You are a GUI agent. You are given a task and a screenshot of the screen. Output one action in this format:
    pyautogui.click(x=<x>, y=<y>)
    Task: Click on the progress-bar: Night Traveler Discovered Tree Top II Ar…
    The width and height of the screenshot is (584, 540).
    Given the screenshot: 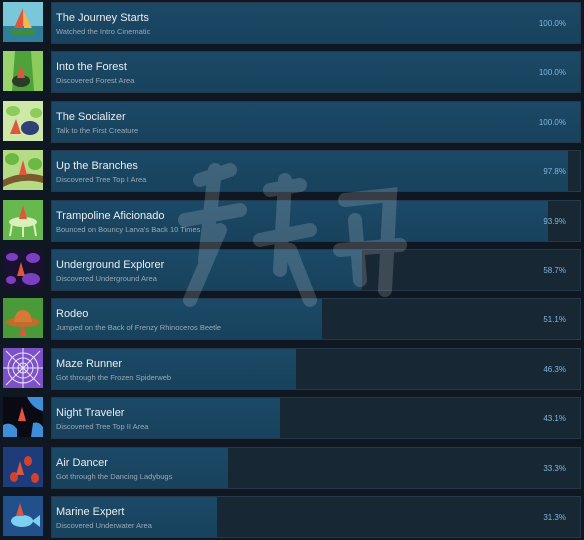 What is the action you would take?
    pyautogui.click(x=316, y=418)
    